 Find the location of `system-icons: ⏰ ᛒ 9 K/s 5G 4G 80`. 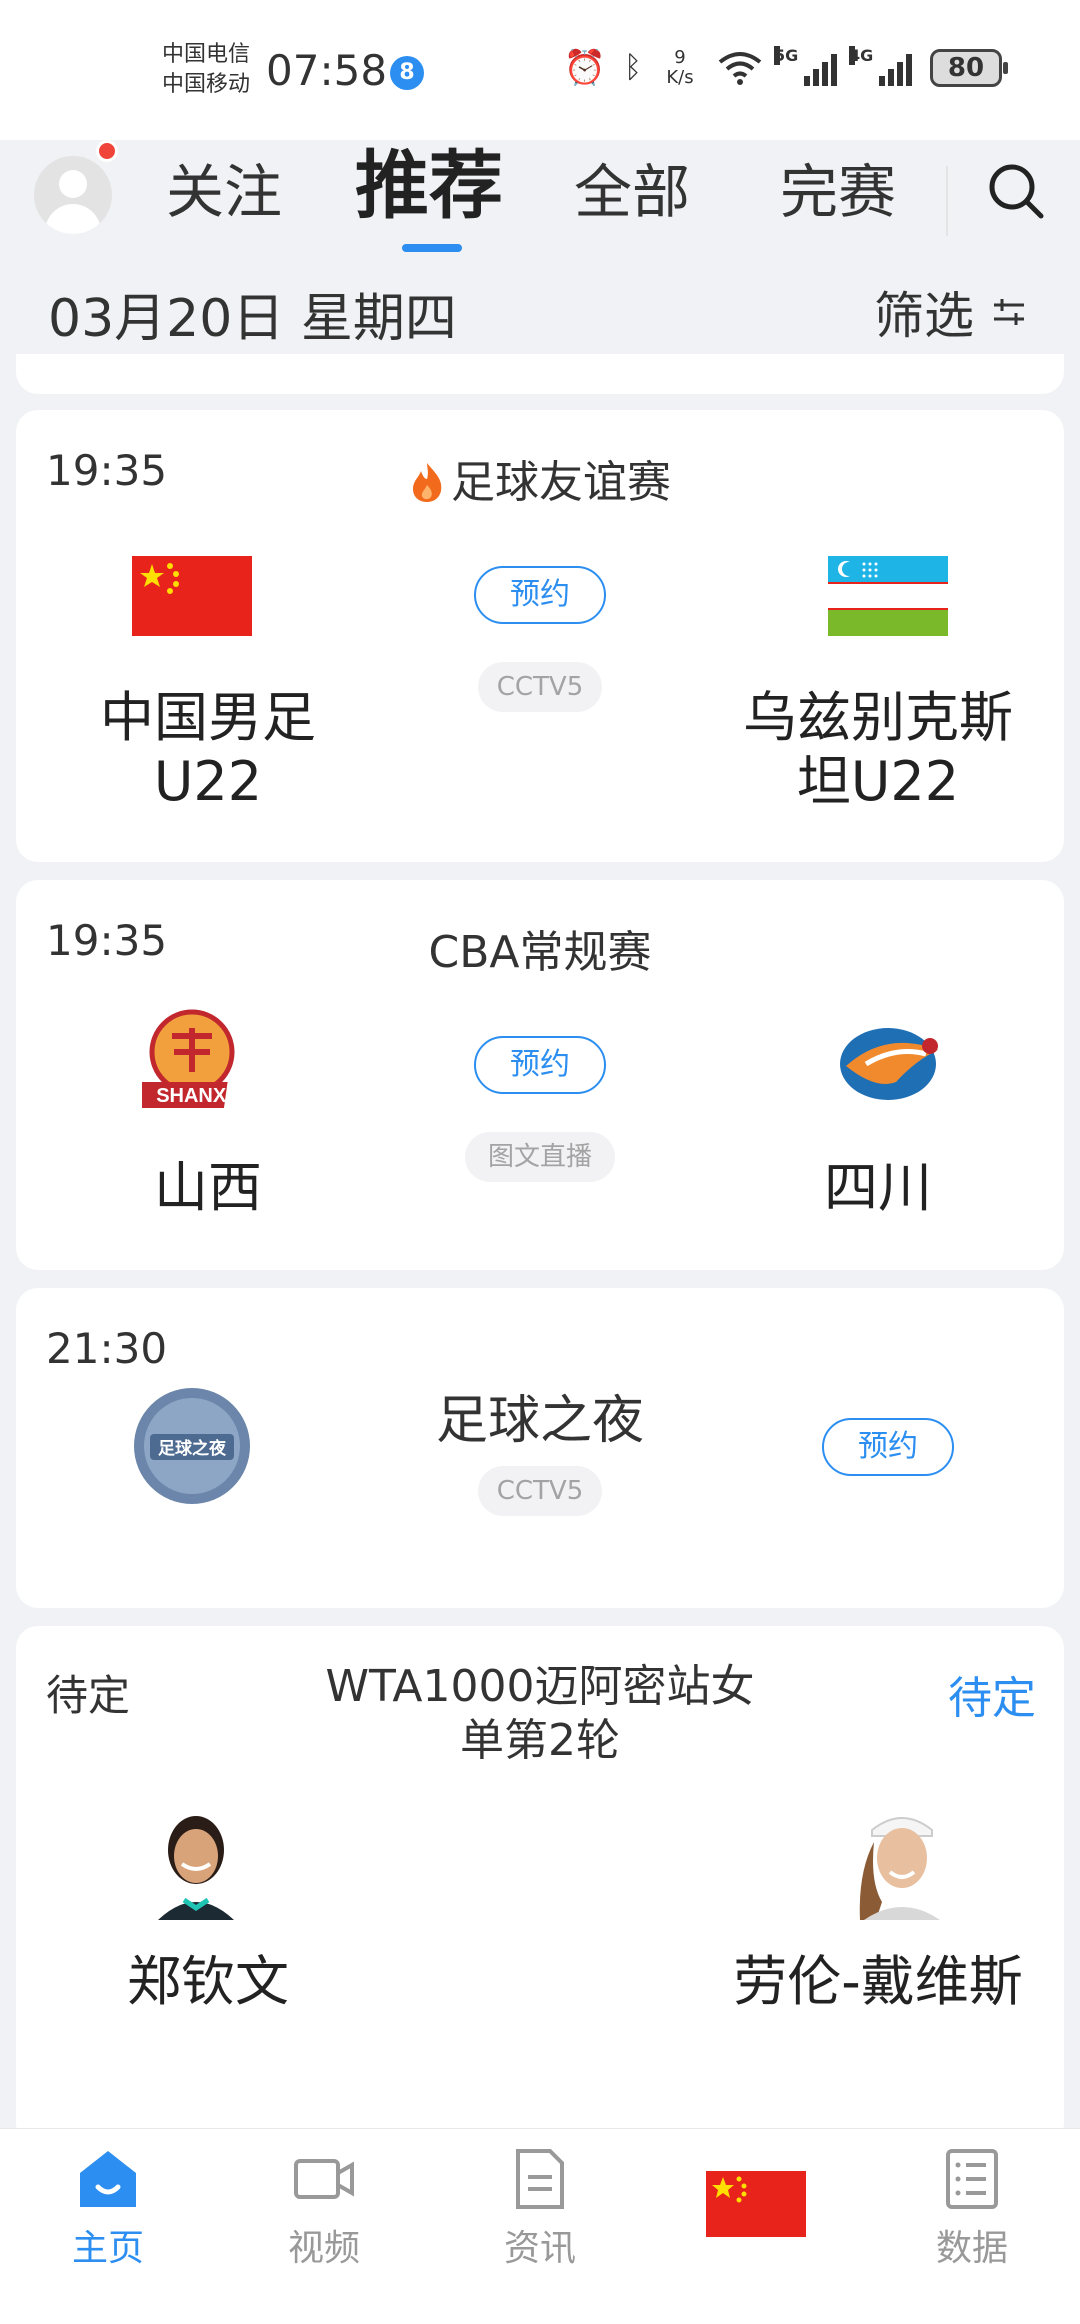

system-icons: ⏰ ᛒ 9 K/s 5G 4G 80 is located at coordinates (785, 67).